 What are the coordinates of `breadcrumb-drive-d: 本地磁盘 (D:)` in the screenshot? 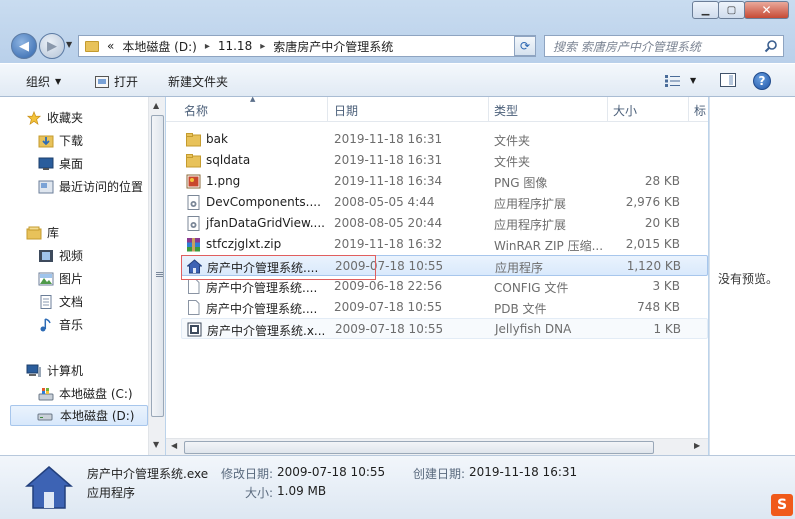 It's located at (159, 46).